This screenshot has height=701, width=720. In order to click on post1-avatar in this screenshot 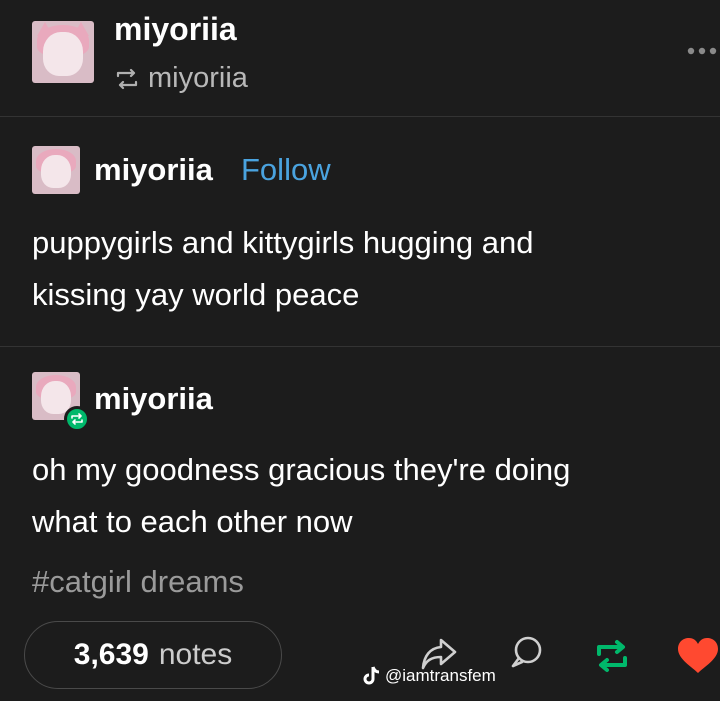, I will do `click(56, 170)`.